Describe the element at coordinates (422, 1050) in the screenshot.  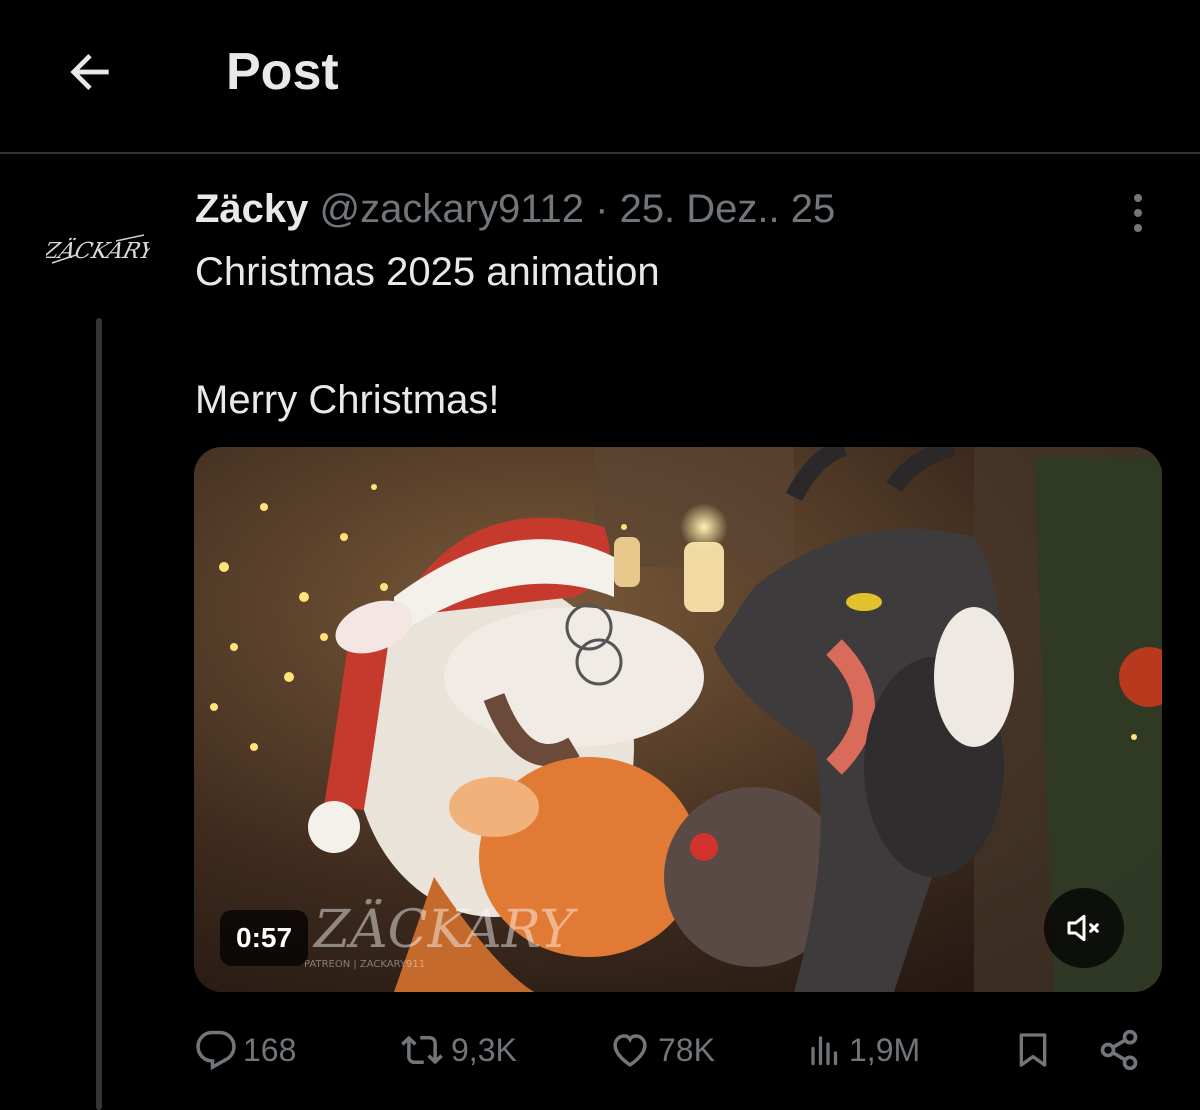
I see `repost-icon` at that location.